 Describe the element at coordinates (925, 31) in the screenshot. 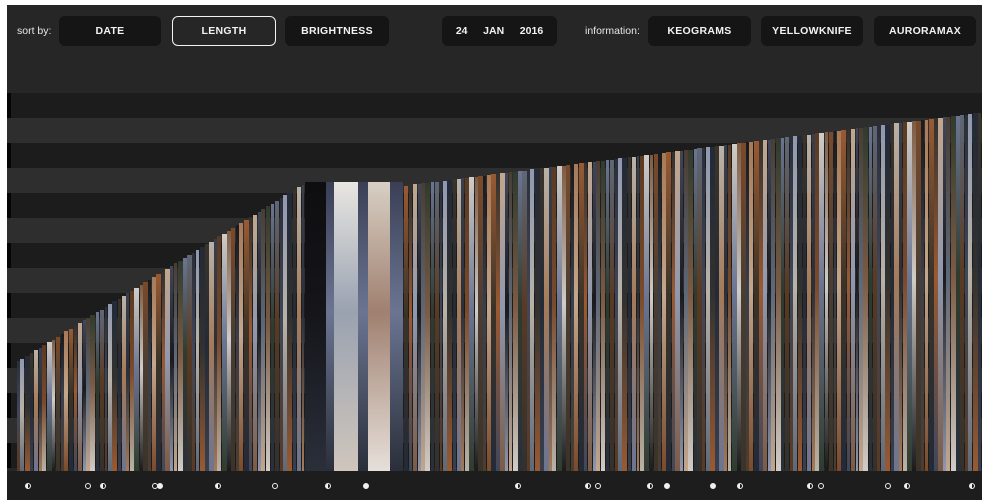

I see `auroramax-button: AURORAMAX` at that location.